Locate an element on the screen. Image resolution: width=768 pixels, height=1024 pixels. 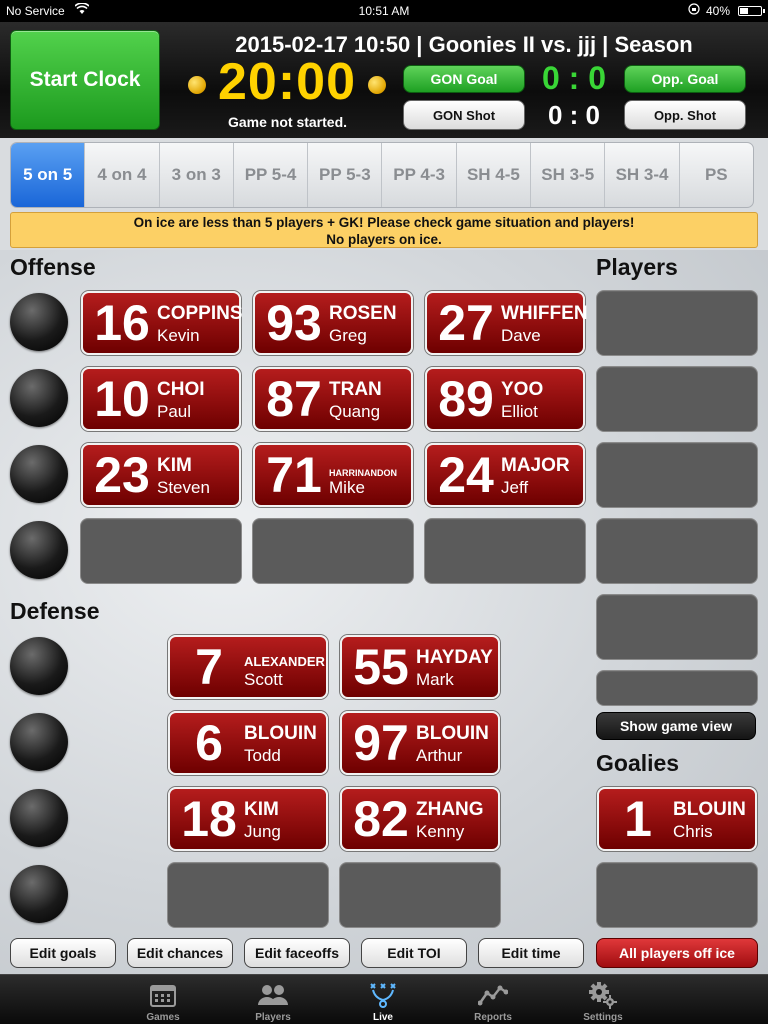
edit-goals-button: Edit goals is located at coordinates (63, 953).